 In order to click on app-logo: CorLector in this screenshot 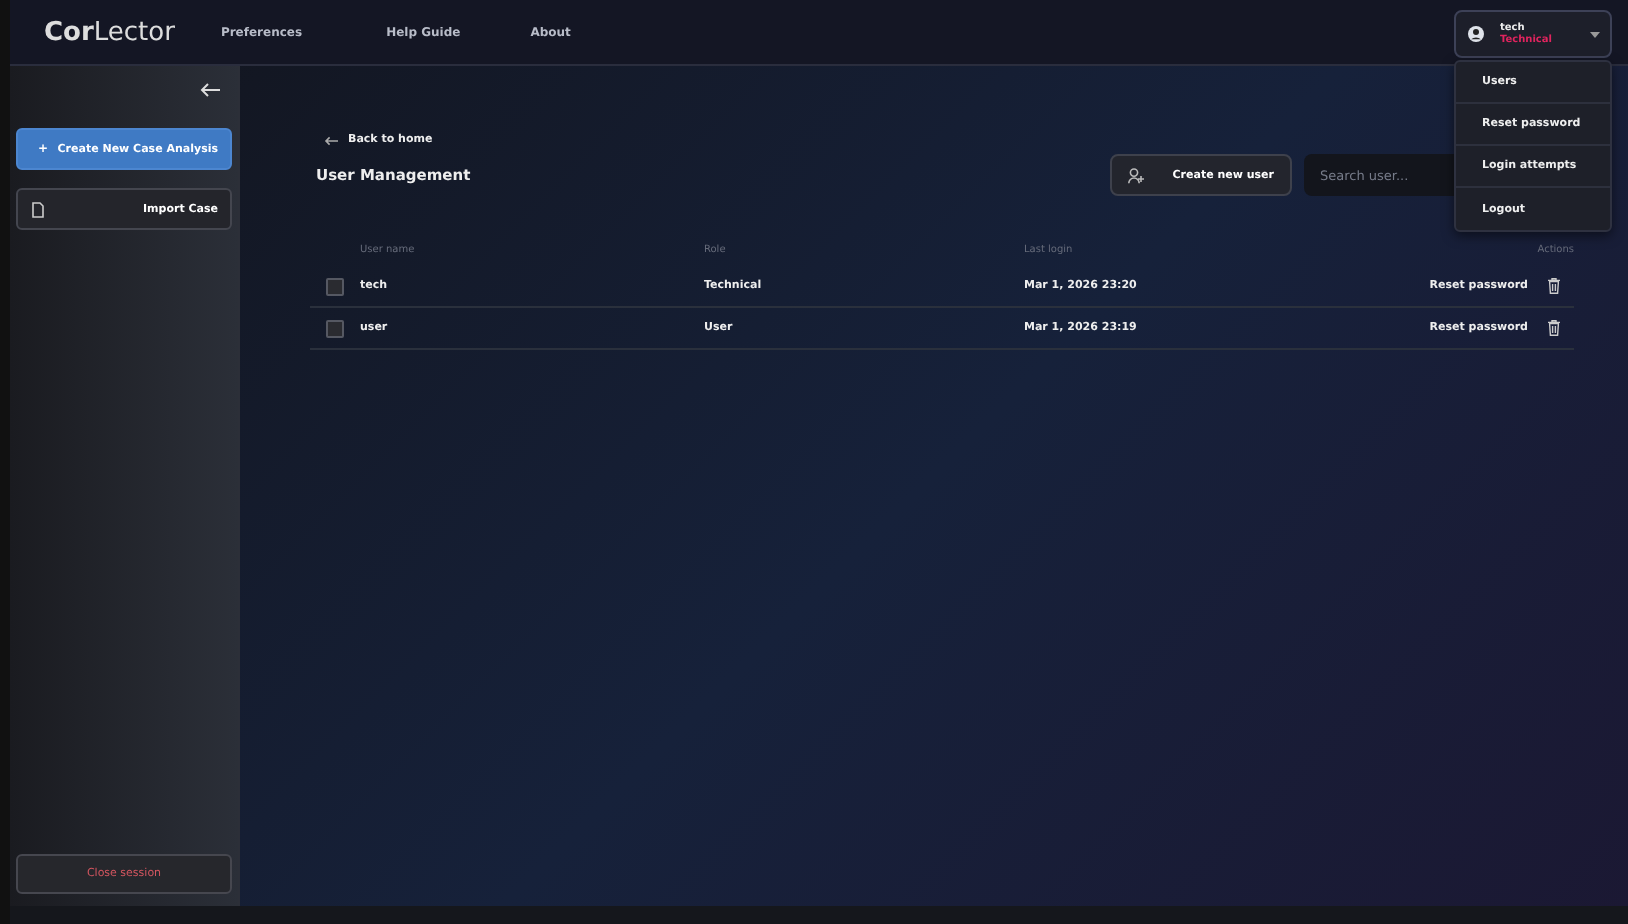, I will do `click(109, 32)`.